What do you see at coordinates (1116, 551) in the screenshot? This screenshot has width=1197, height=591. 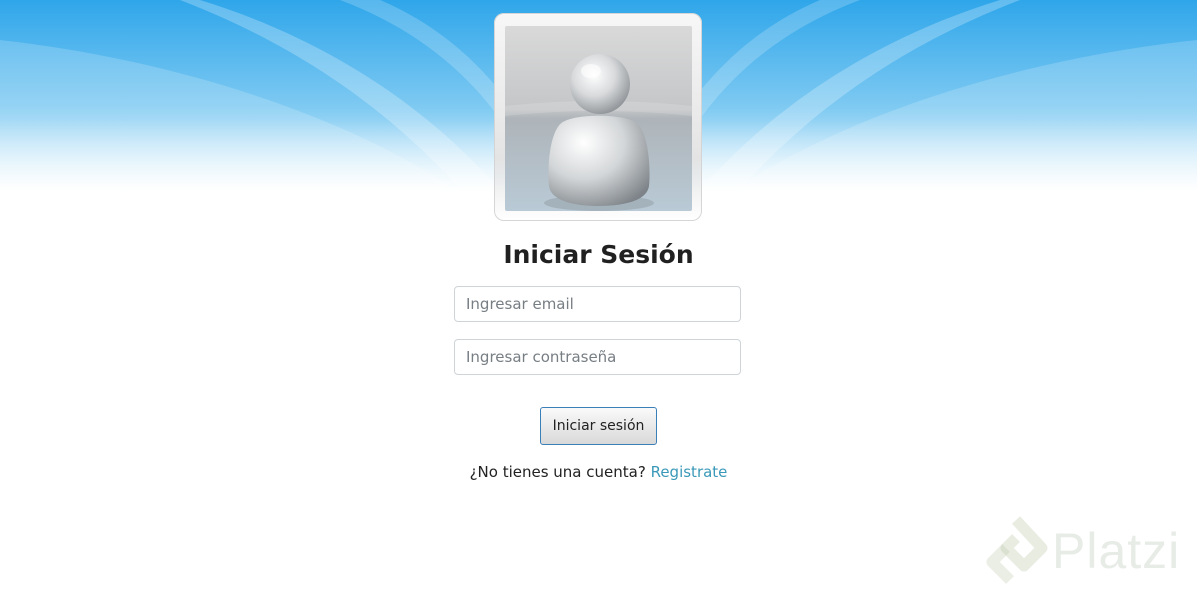 I see `watermark-brand: Platzi` at bounding box center [1116, 551].